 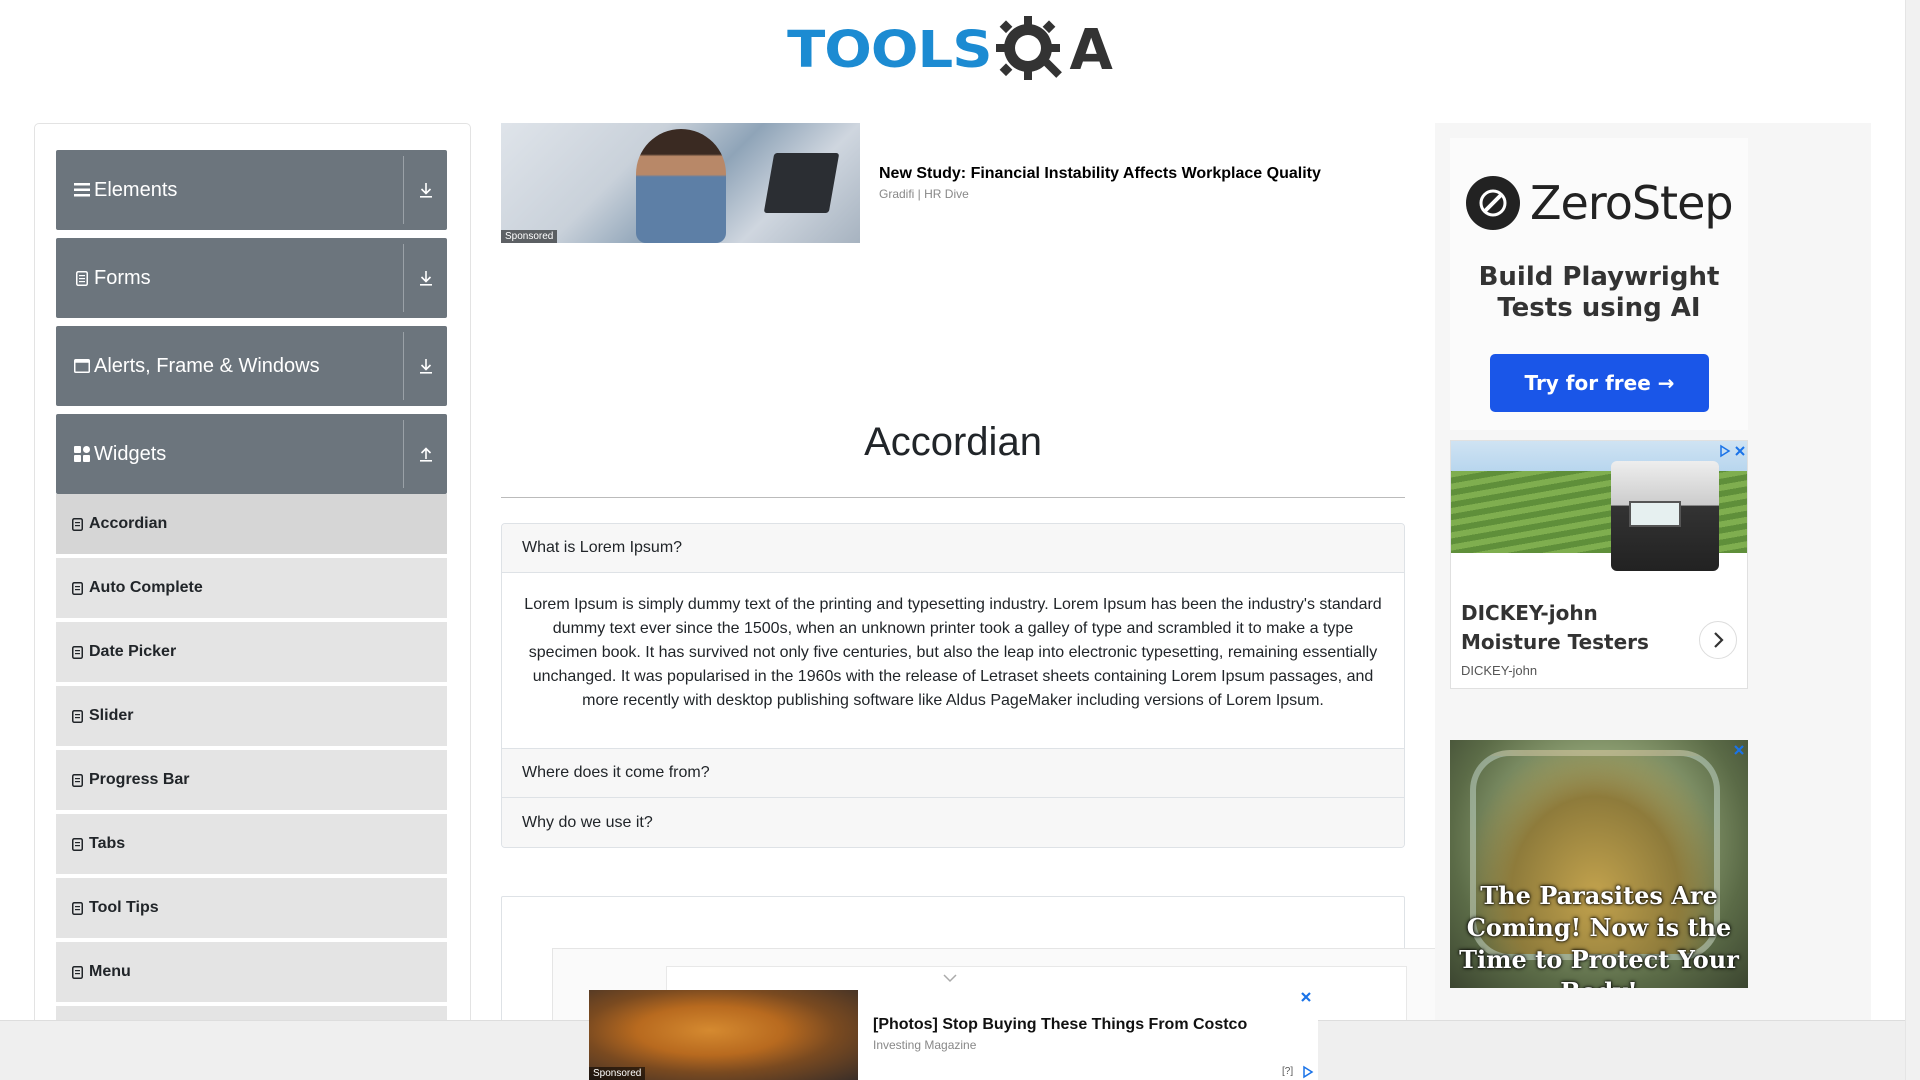 What do you see at coordinates (251, 716) in the screenshot?
I see `sidebar-item-slider: Slider` at bounding box center [251, 716].